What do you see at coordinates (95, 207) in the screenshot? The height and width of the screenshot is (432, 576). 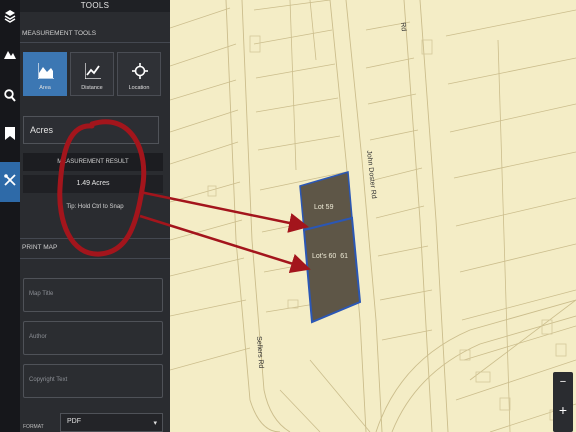 I see `snap-tip: Tip: Hold Ctrl to Snap` at bounding box center [95, 207].